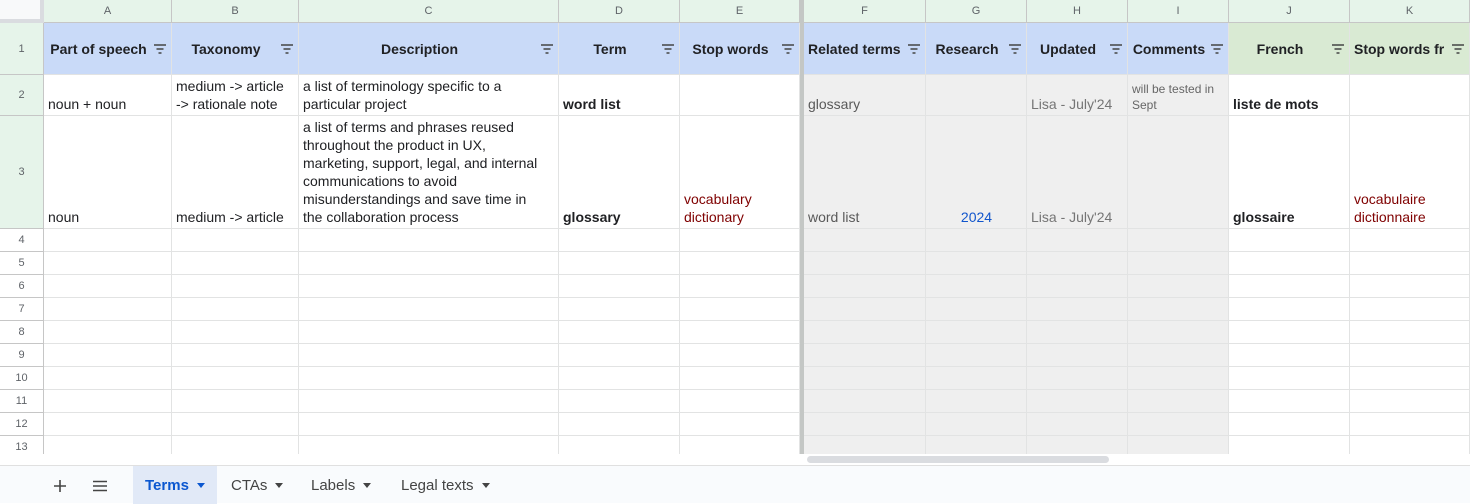 The width and height of the screenshot is (1470, 504). Describe the element at coordinates (976, 172) in the screenshot. I see `cell-g3: 2024` at that location.